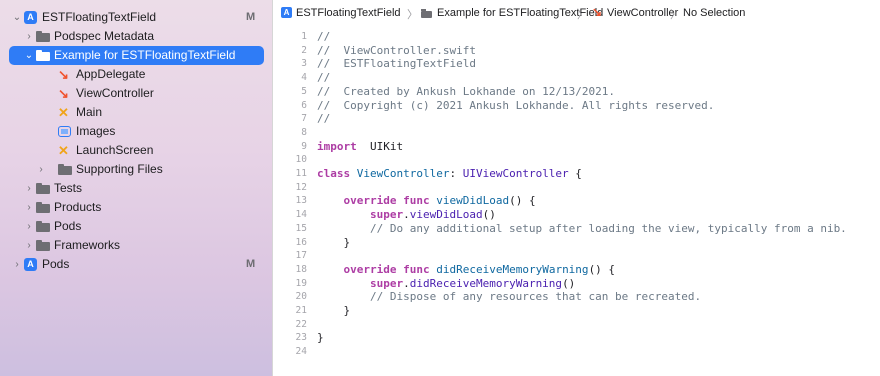  Describe the element at coordinates (360, 146) in the screenshot. I see `code-line: import UIKit` at that location.